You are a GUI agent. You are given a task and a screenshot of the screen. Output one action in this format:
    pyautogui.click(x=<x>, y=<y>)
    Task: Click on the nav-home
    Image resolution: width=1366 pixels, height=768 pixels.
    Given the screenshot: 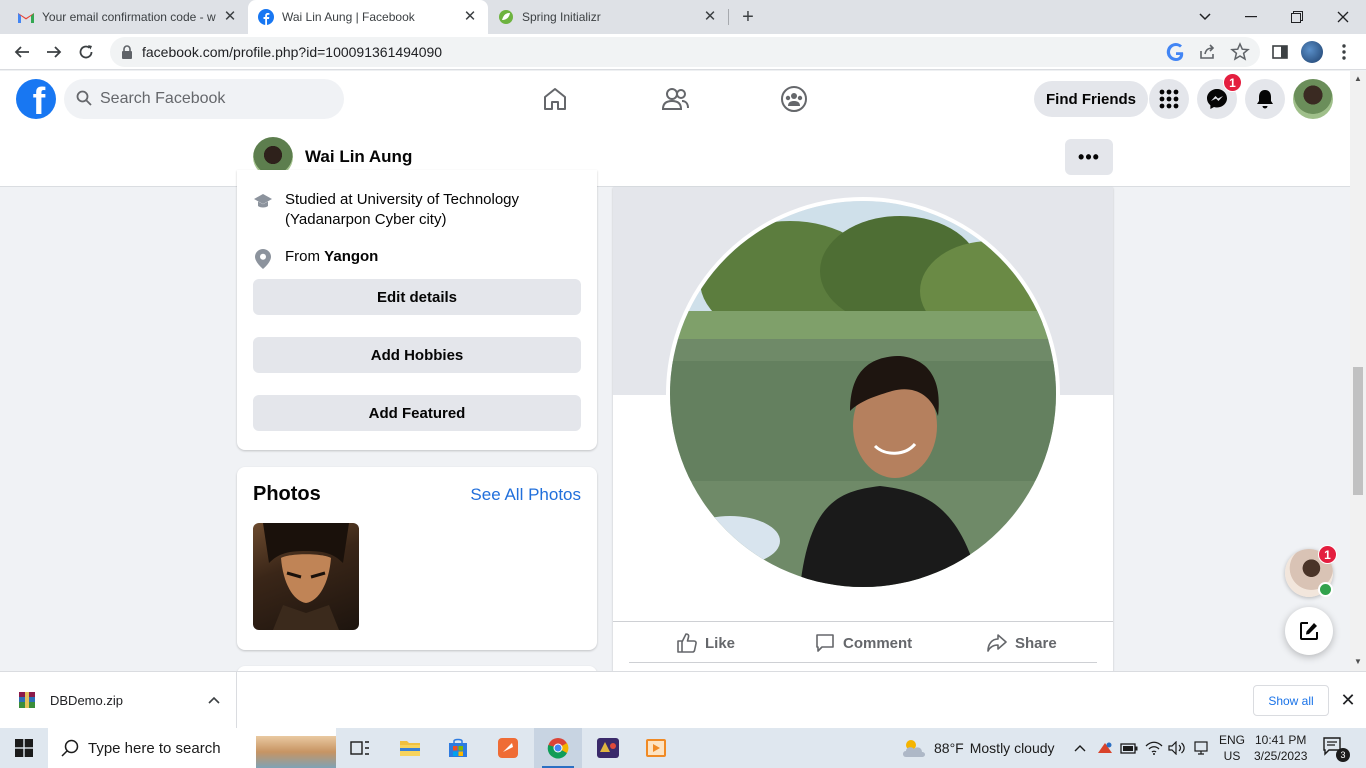 What is the action you would take?
    pyautogui.click(x=555, y=99)
    